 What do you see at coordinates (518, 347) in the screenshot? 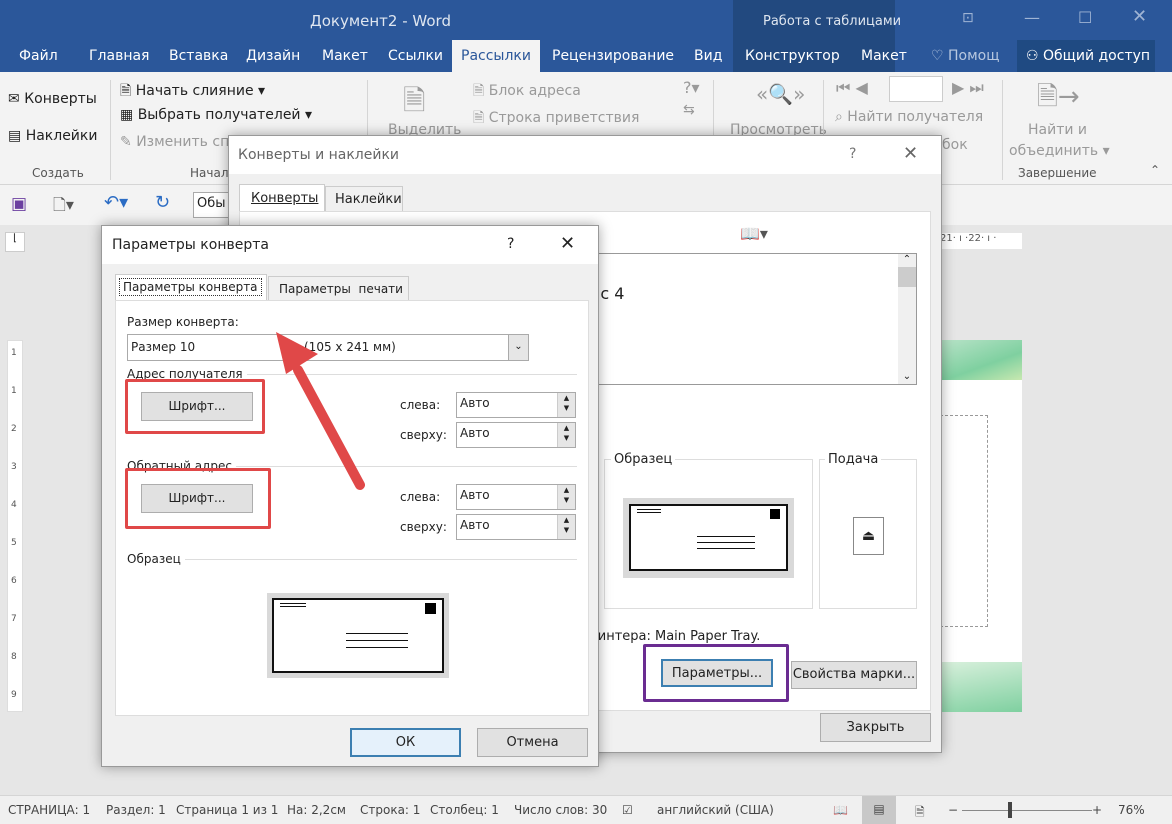
I see `chevron-down-icon: ⌄` at bounding box center [518, 347].